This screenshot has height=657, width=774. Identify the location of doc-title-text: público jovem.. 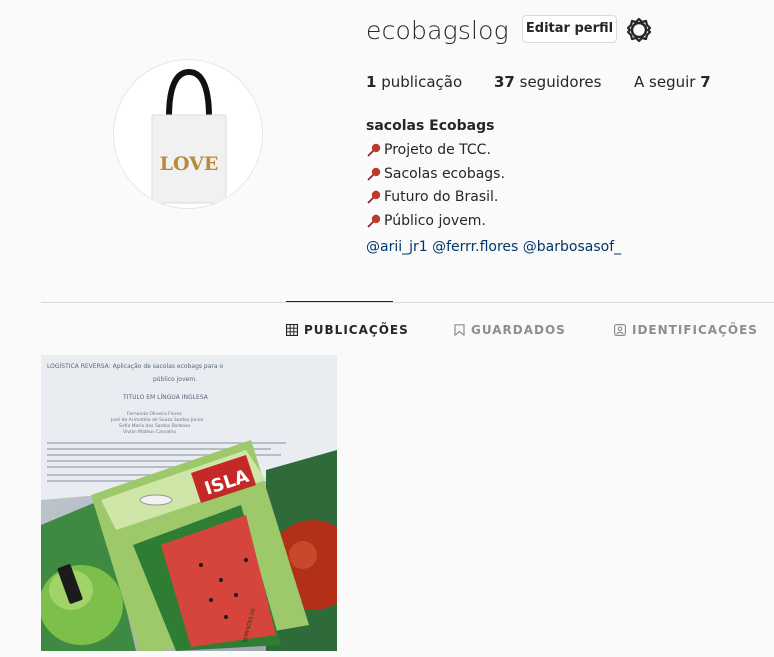
(175, 379).